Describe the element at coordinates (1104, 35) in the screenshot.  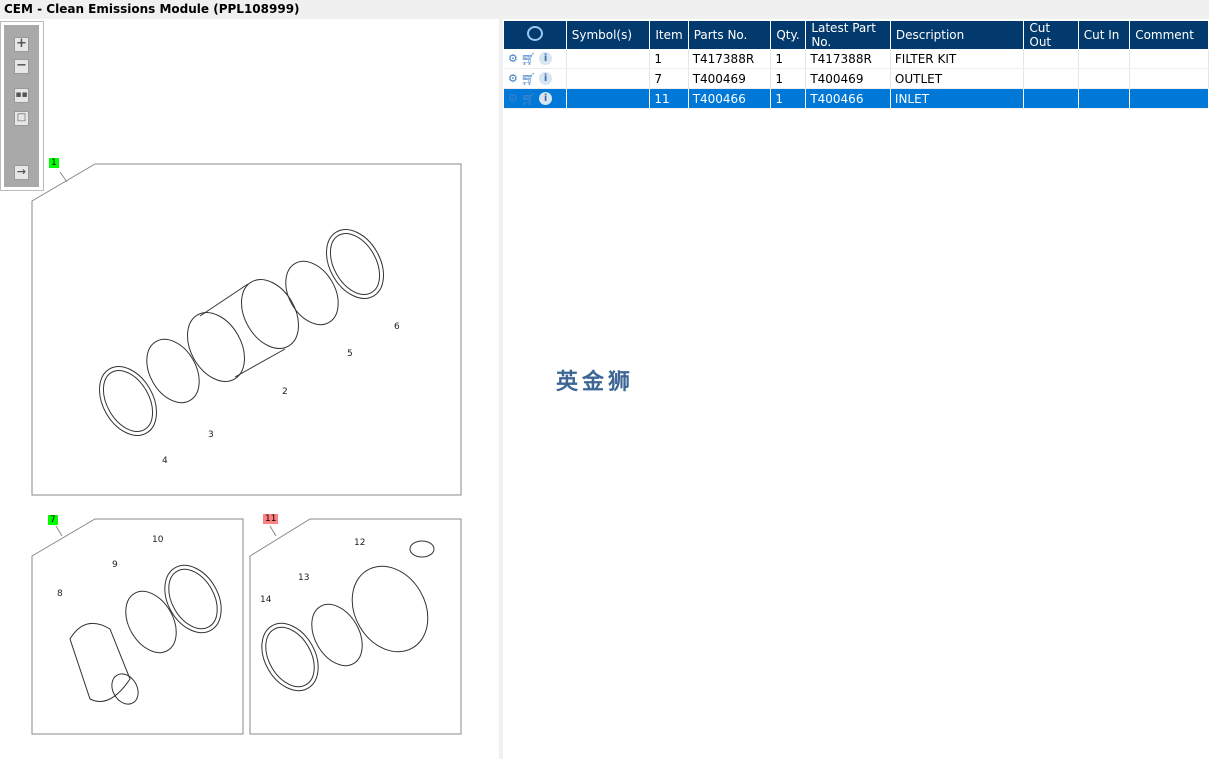
I see `column-cut-in: Cut In` at that location.